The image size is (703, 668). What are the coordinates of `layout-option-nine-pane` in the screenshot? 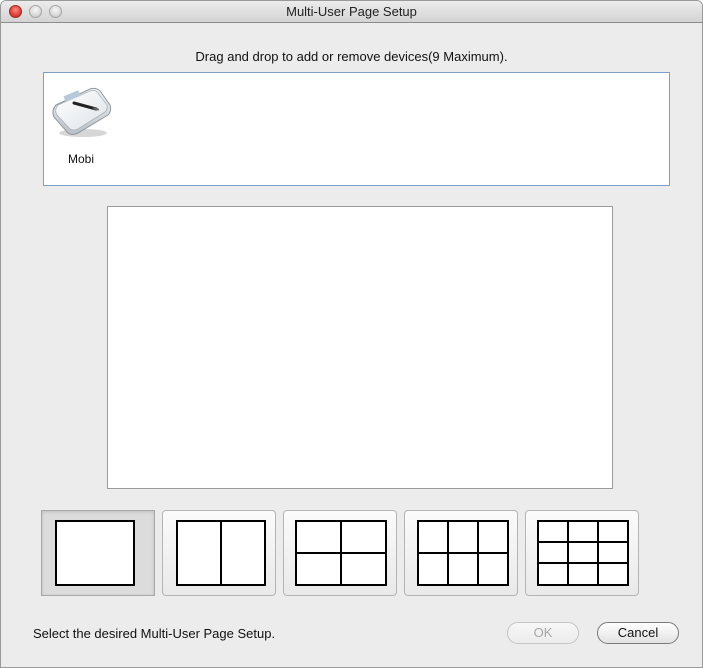 It's located at (582, 553).